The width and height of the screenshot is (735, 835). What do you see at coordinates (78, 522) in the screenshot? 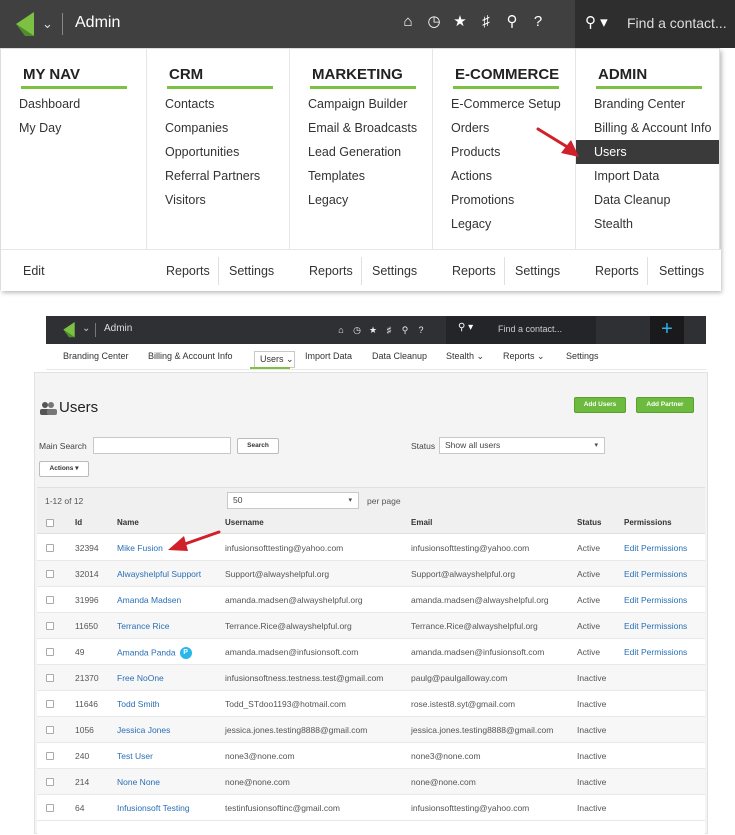
I see `col-id: Id` at bounding box center [78, 522].